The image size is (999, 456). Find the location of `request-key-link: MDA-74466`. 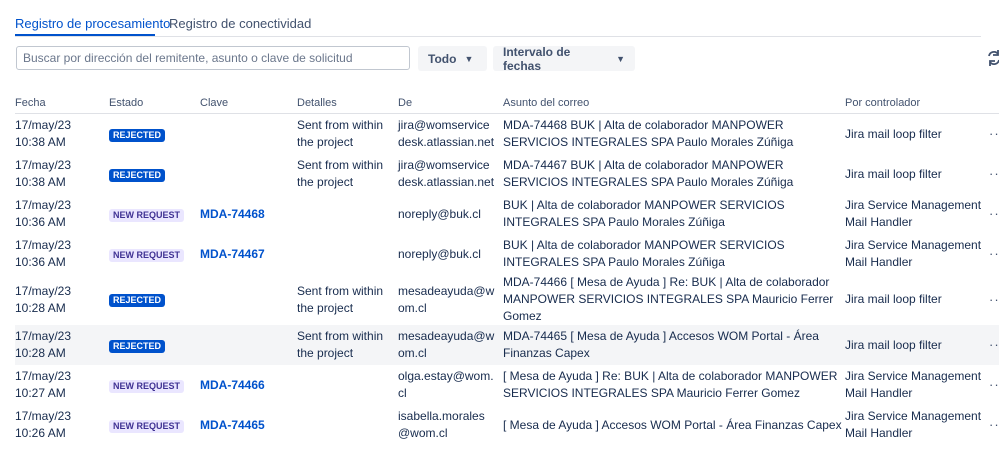

request-key-link: MDA-74466 is located at coordinates (232, 385).